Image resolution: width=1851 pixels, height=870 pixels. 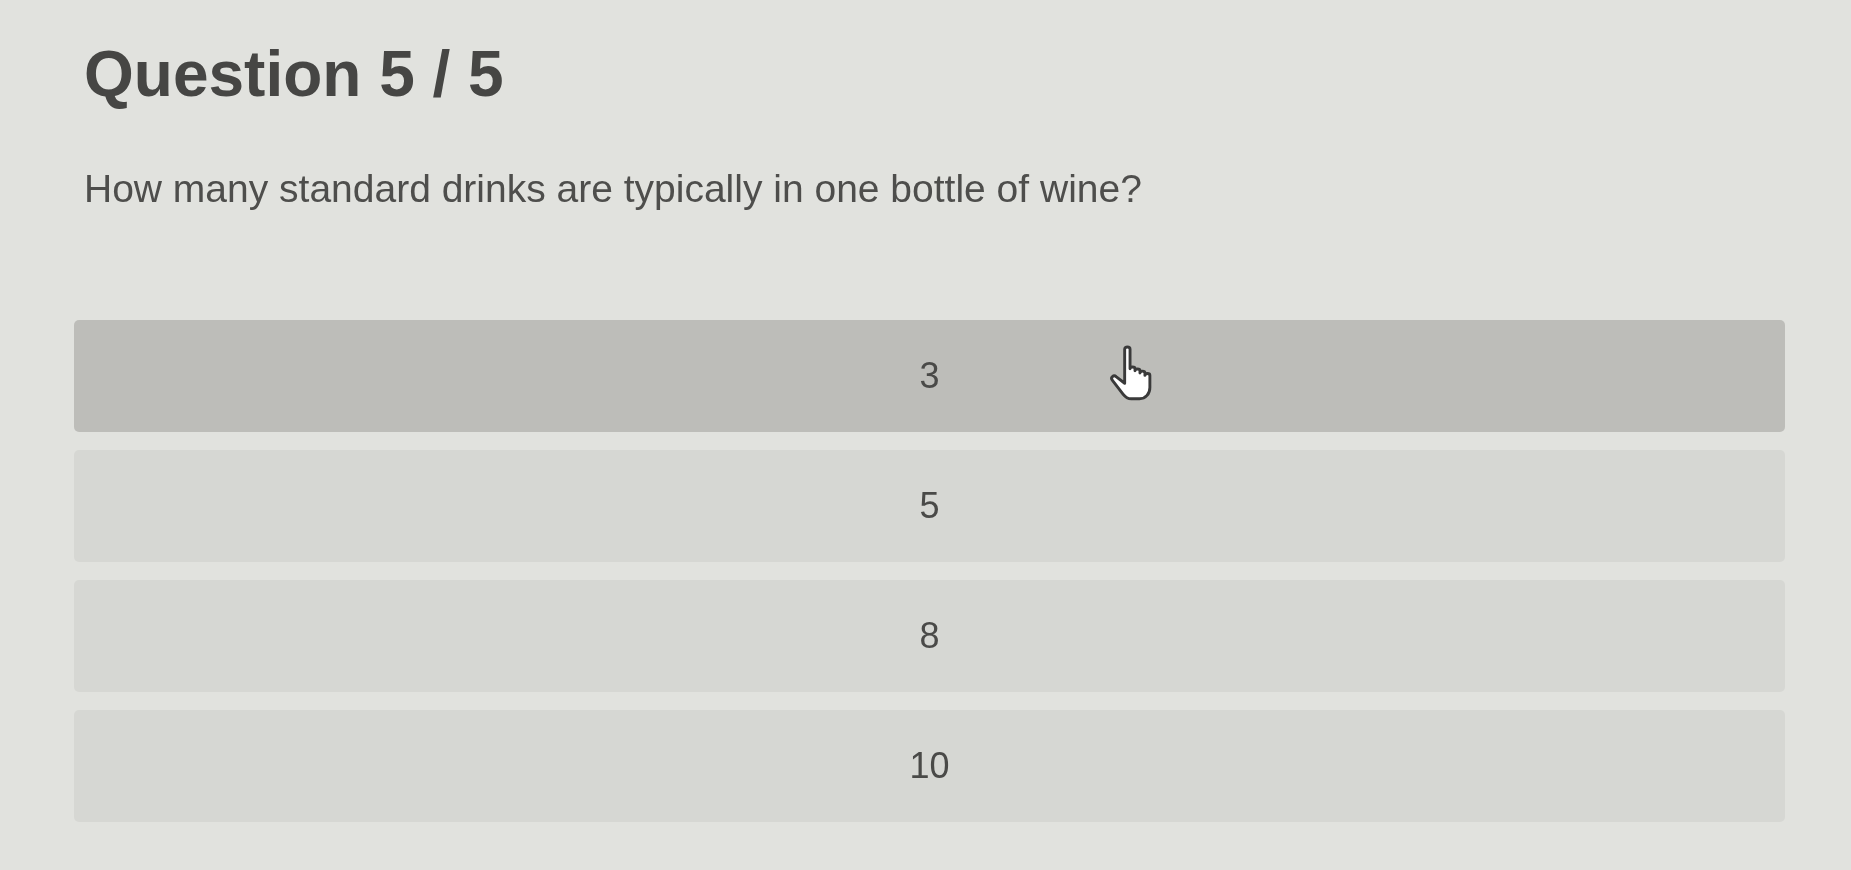 I want to click on question-text: How many standard drinks are typically in one bottle of wine?, so click(x=613, y=189).